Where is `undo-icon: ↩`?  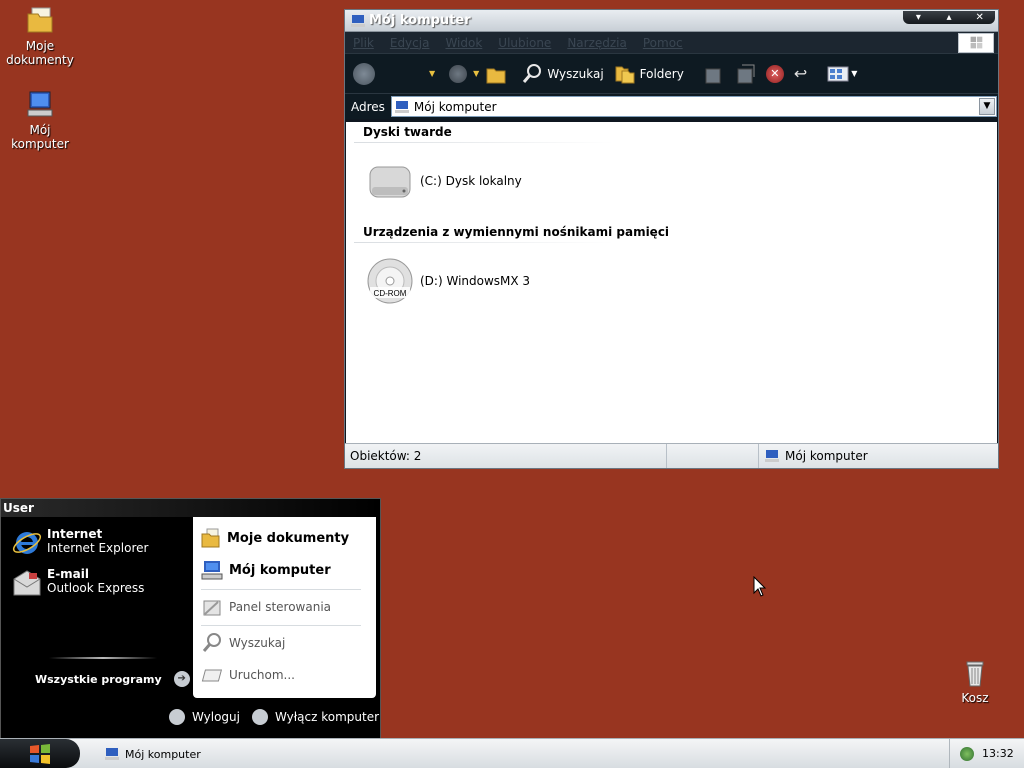
undo-icon: ↩ is located at coordinates (800, 73).